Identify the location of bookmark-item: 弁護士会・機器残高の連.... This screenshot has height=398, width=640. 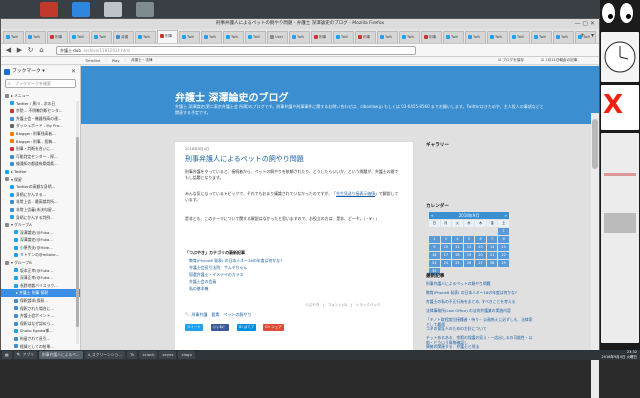
(40, 119).